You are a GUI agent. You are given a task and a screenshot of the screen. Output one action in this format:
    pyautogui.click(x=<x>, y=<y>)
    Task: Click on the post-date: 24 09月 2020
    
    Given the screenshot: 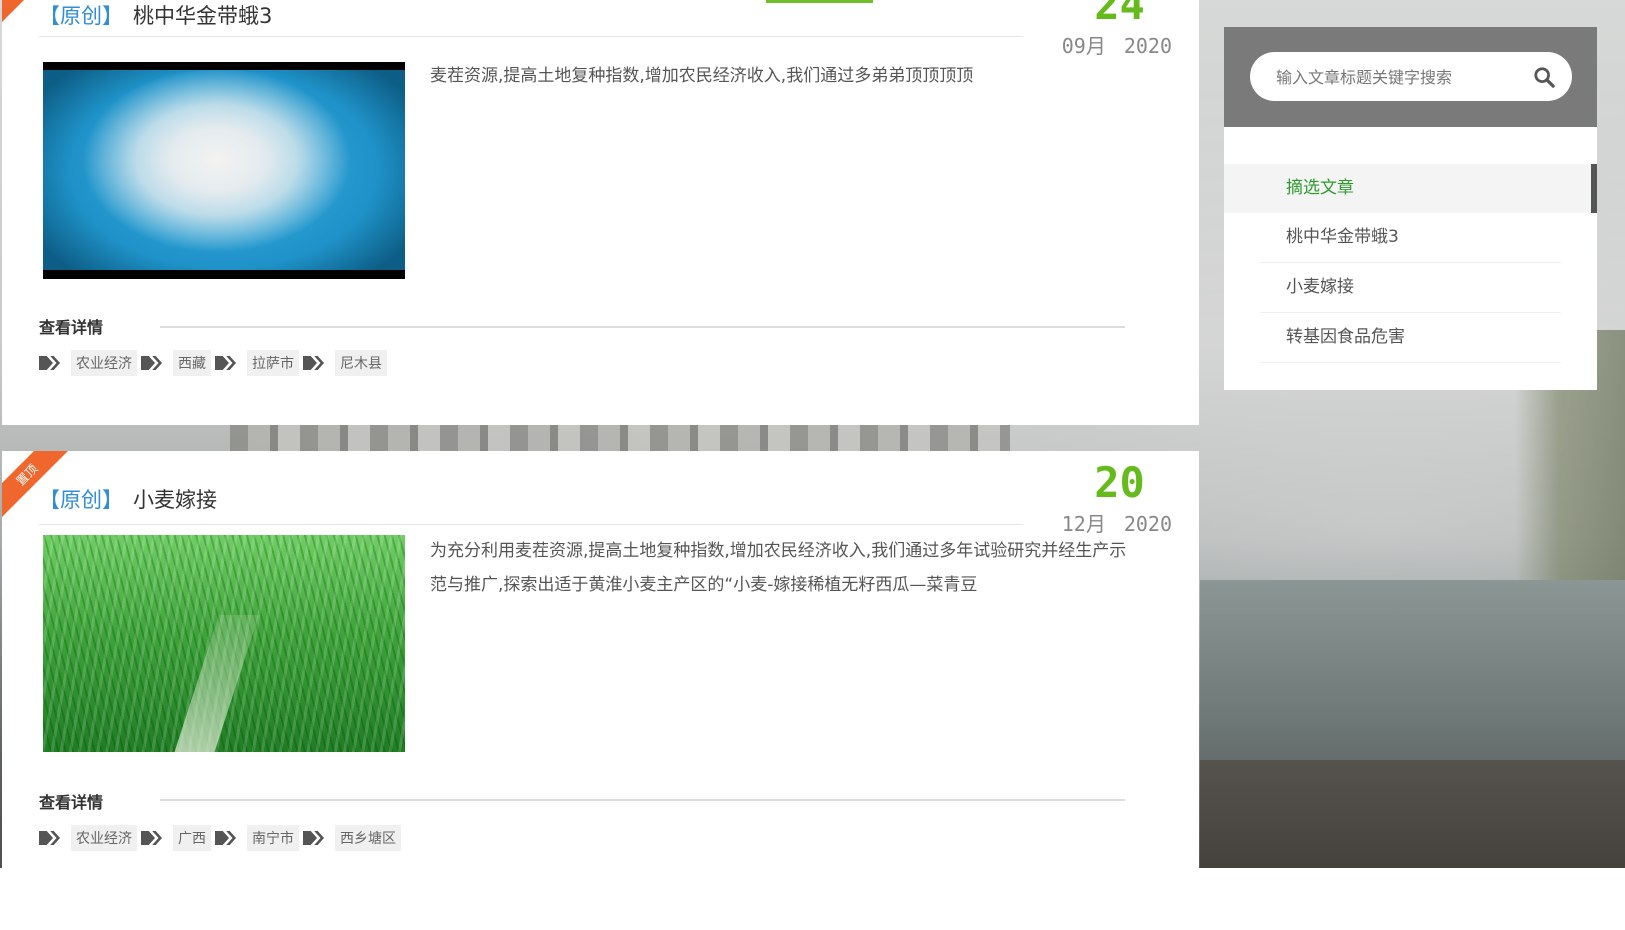 What is the action you would take?
    pyautogui.click(x=1107, y=29)
    